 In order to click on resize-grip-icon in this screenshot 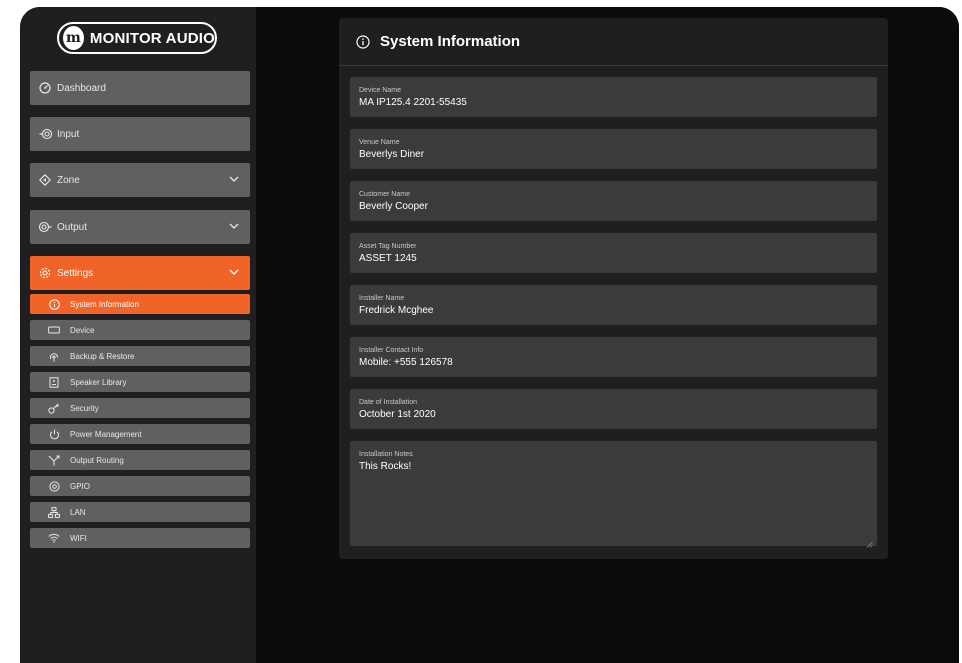, I will do `click(869, 541)`.